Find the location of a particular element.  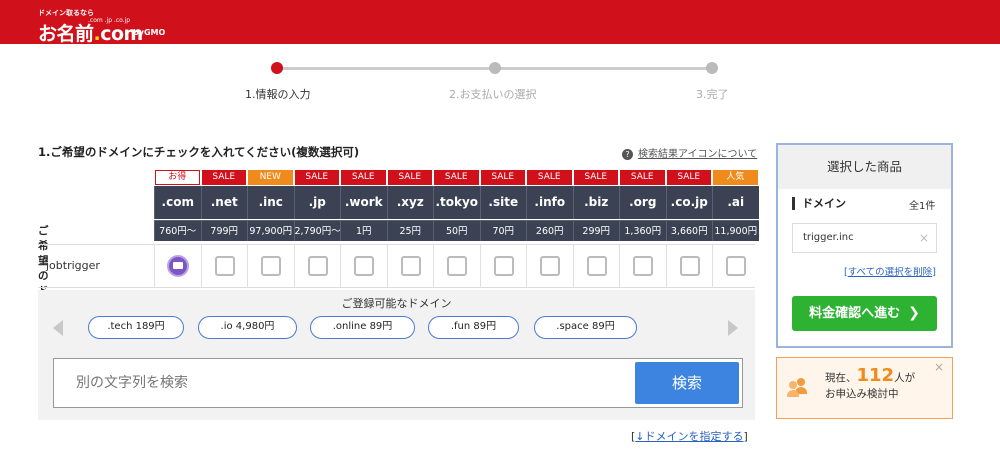

suggestion-pill: .fun 89円 is located at coordinates (473, 327).